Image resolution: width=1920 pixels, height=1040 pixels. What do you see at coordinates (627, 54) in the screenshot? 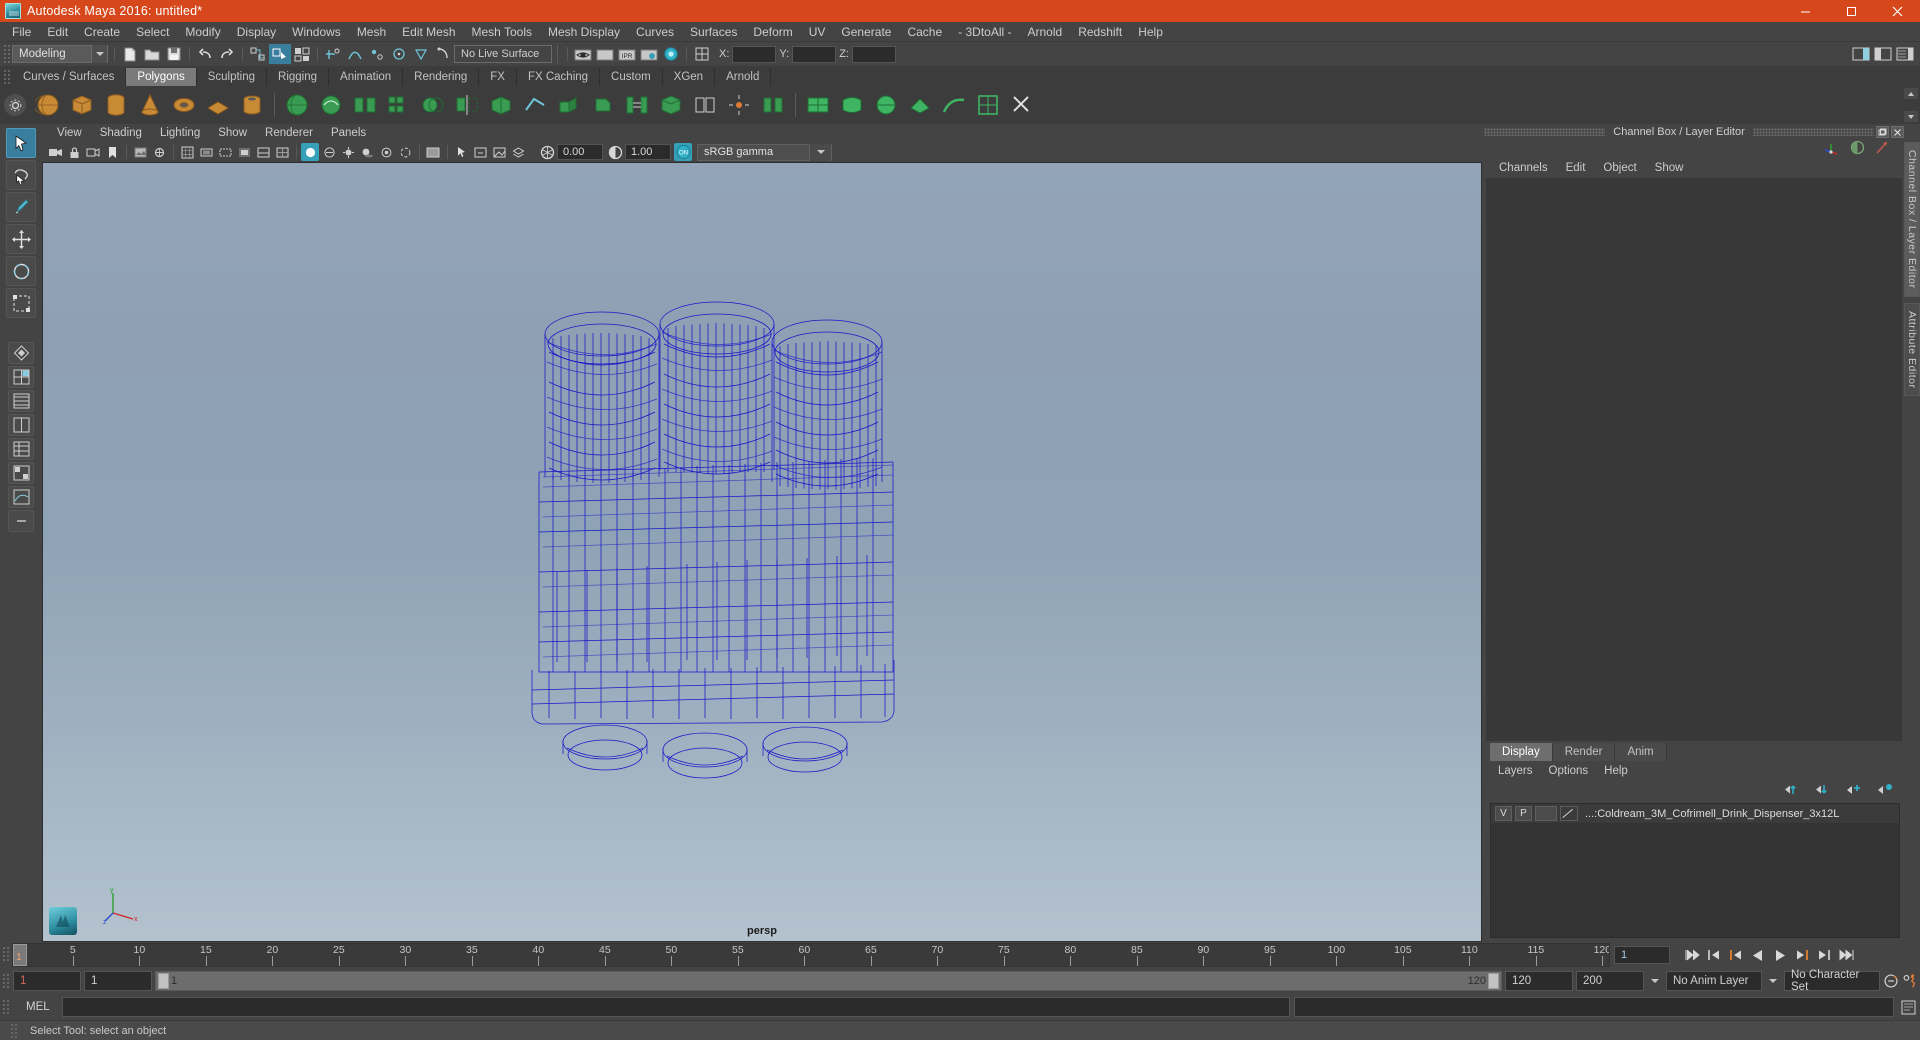
I see `ipr-render-icon: IPR` at bounding box center [627, 54].